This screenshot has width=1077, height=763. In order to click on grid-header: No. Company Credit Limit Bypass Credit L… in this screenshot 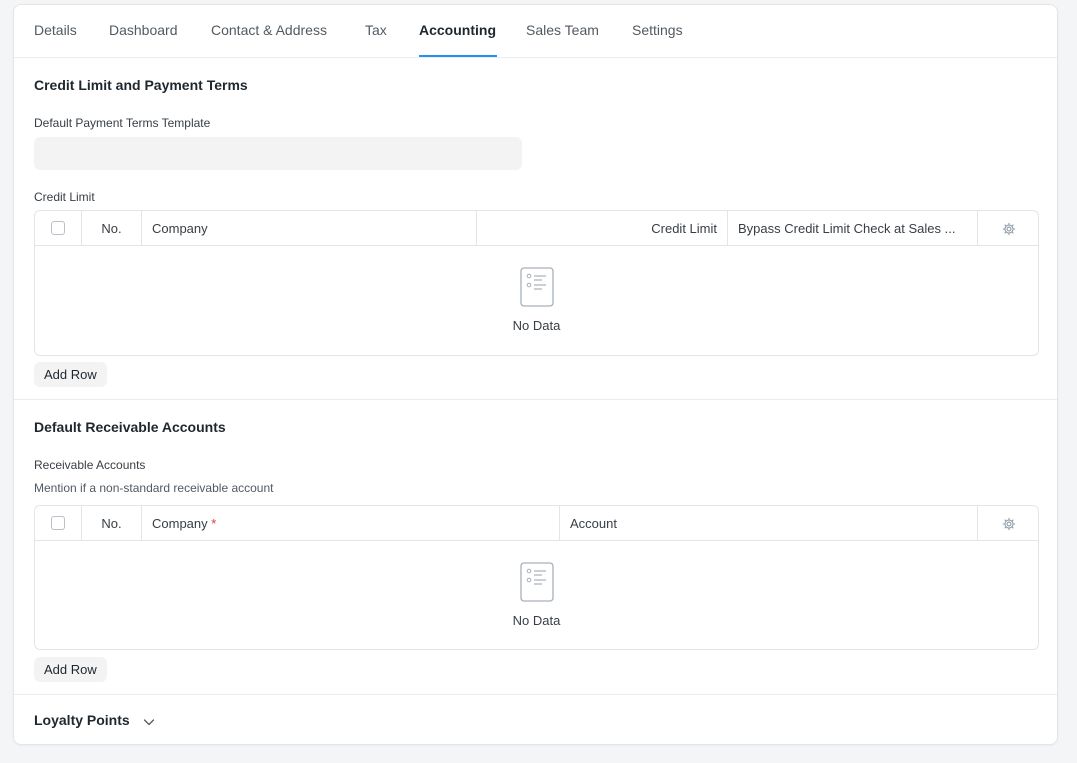, I will do `click(536, 228)`.